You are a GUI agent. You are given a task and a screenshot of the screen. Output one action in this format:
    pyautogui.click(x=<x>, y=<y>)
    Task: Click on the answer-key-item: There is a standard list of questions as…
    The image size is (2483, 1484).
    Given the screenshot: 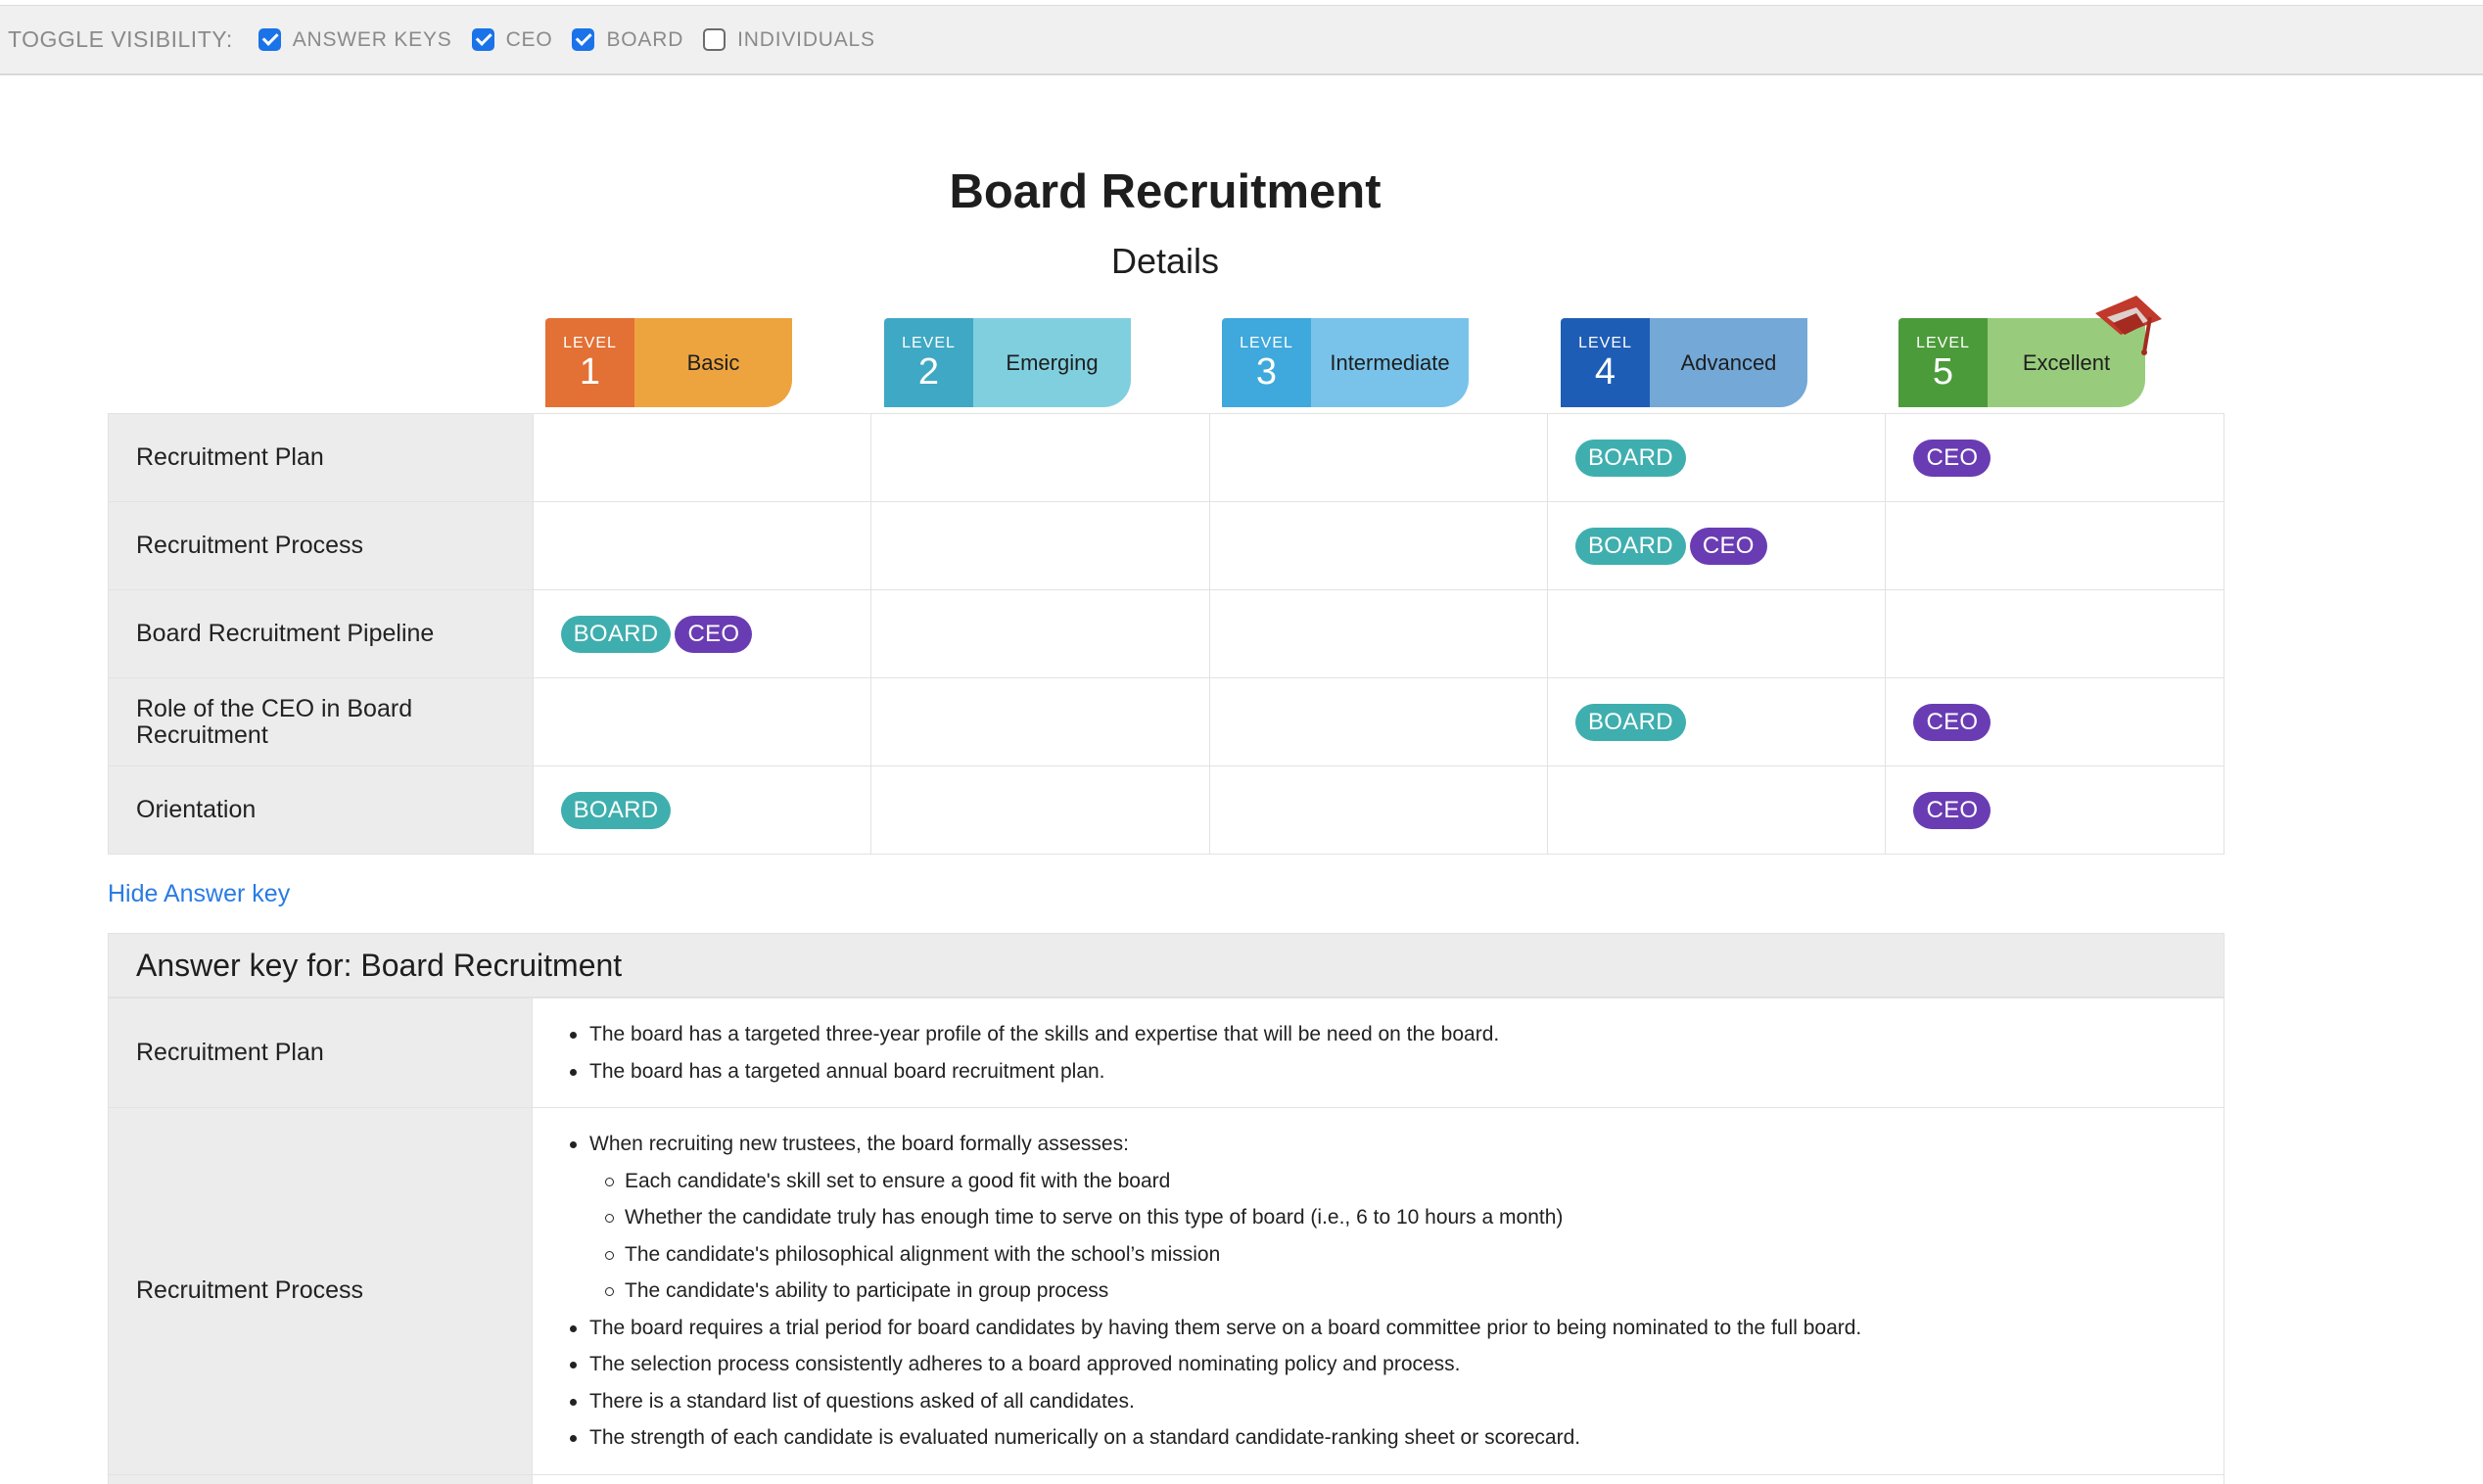 What is the action you would take?
    pyautogui.click(x=1396, y=1401)
    